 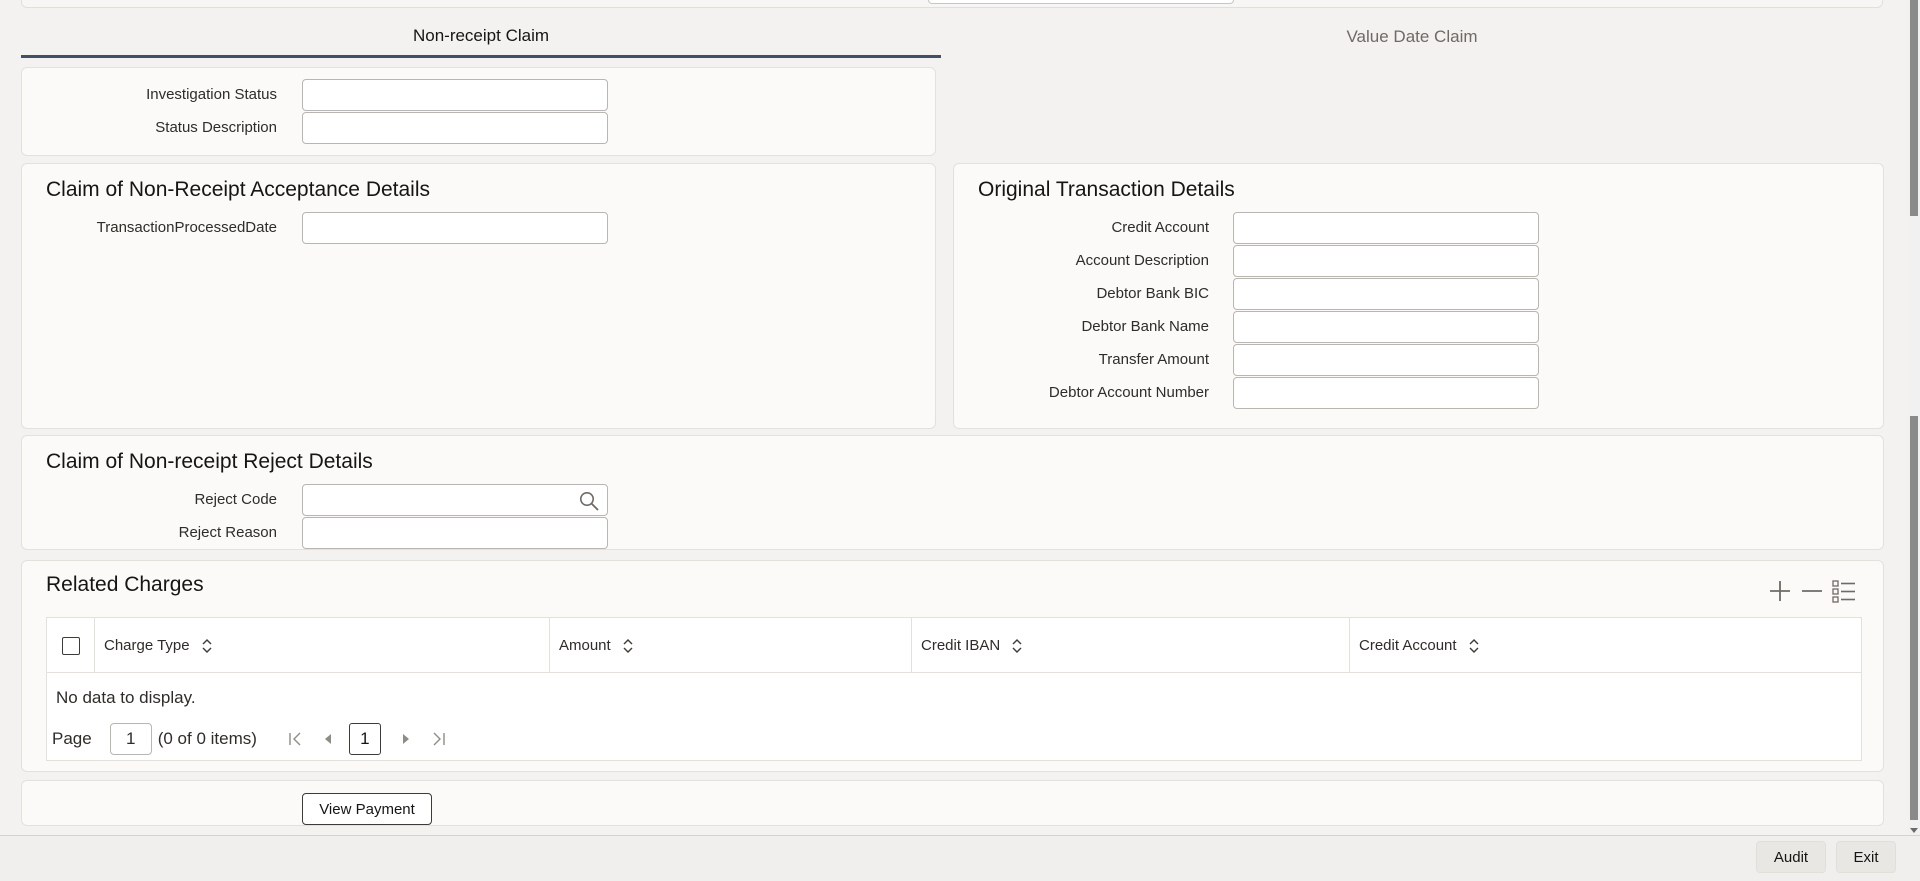 I want to click on last-page-icon, so click(x=438, y=739).